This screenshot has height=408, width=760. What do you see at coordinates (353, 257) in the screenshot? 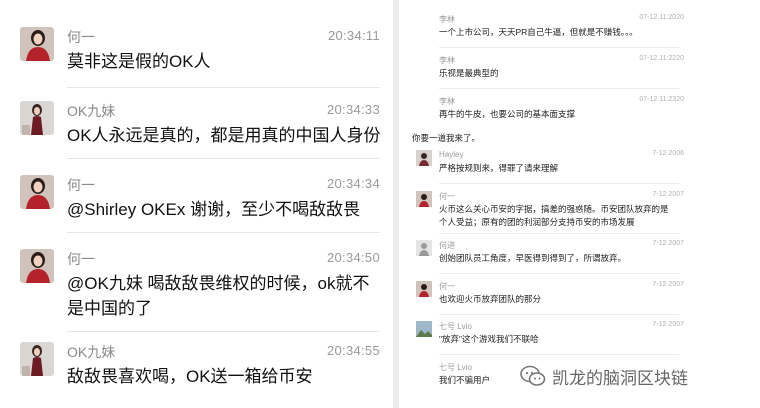
I see `timestamp: 20:34:50` at bounding box center [353, 257].